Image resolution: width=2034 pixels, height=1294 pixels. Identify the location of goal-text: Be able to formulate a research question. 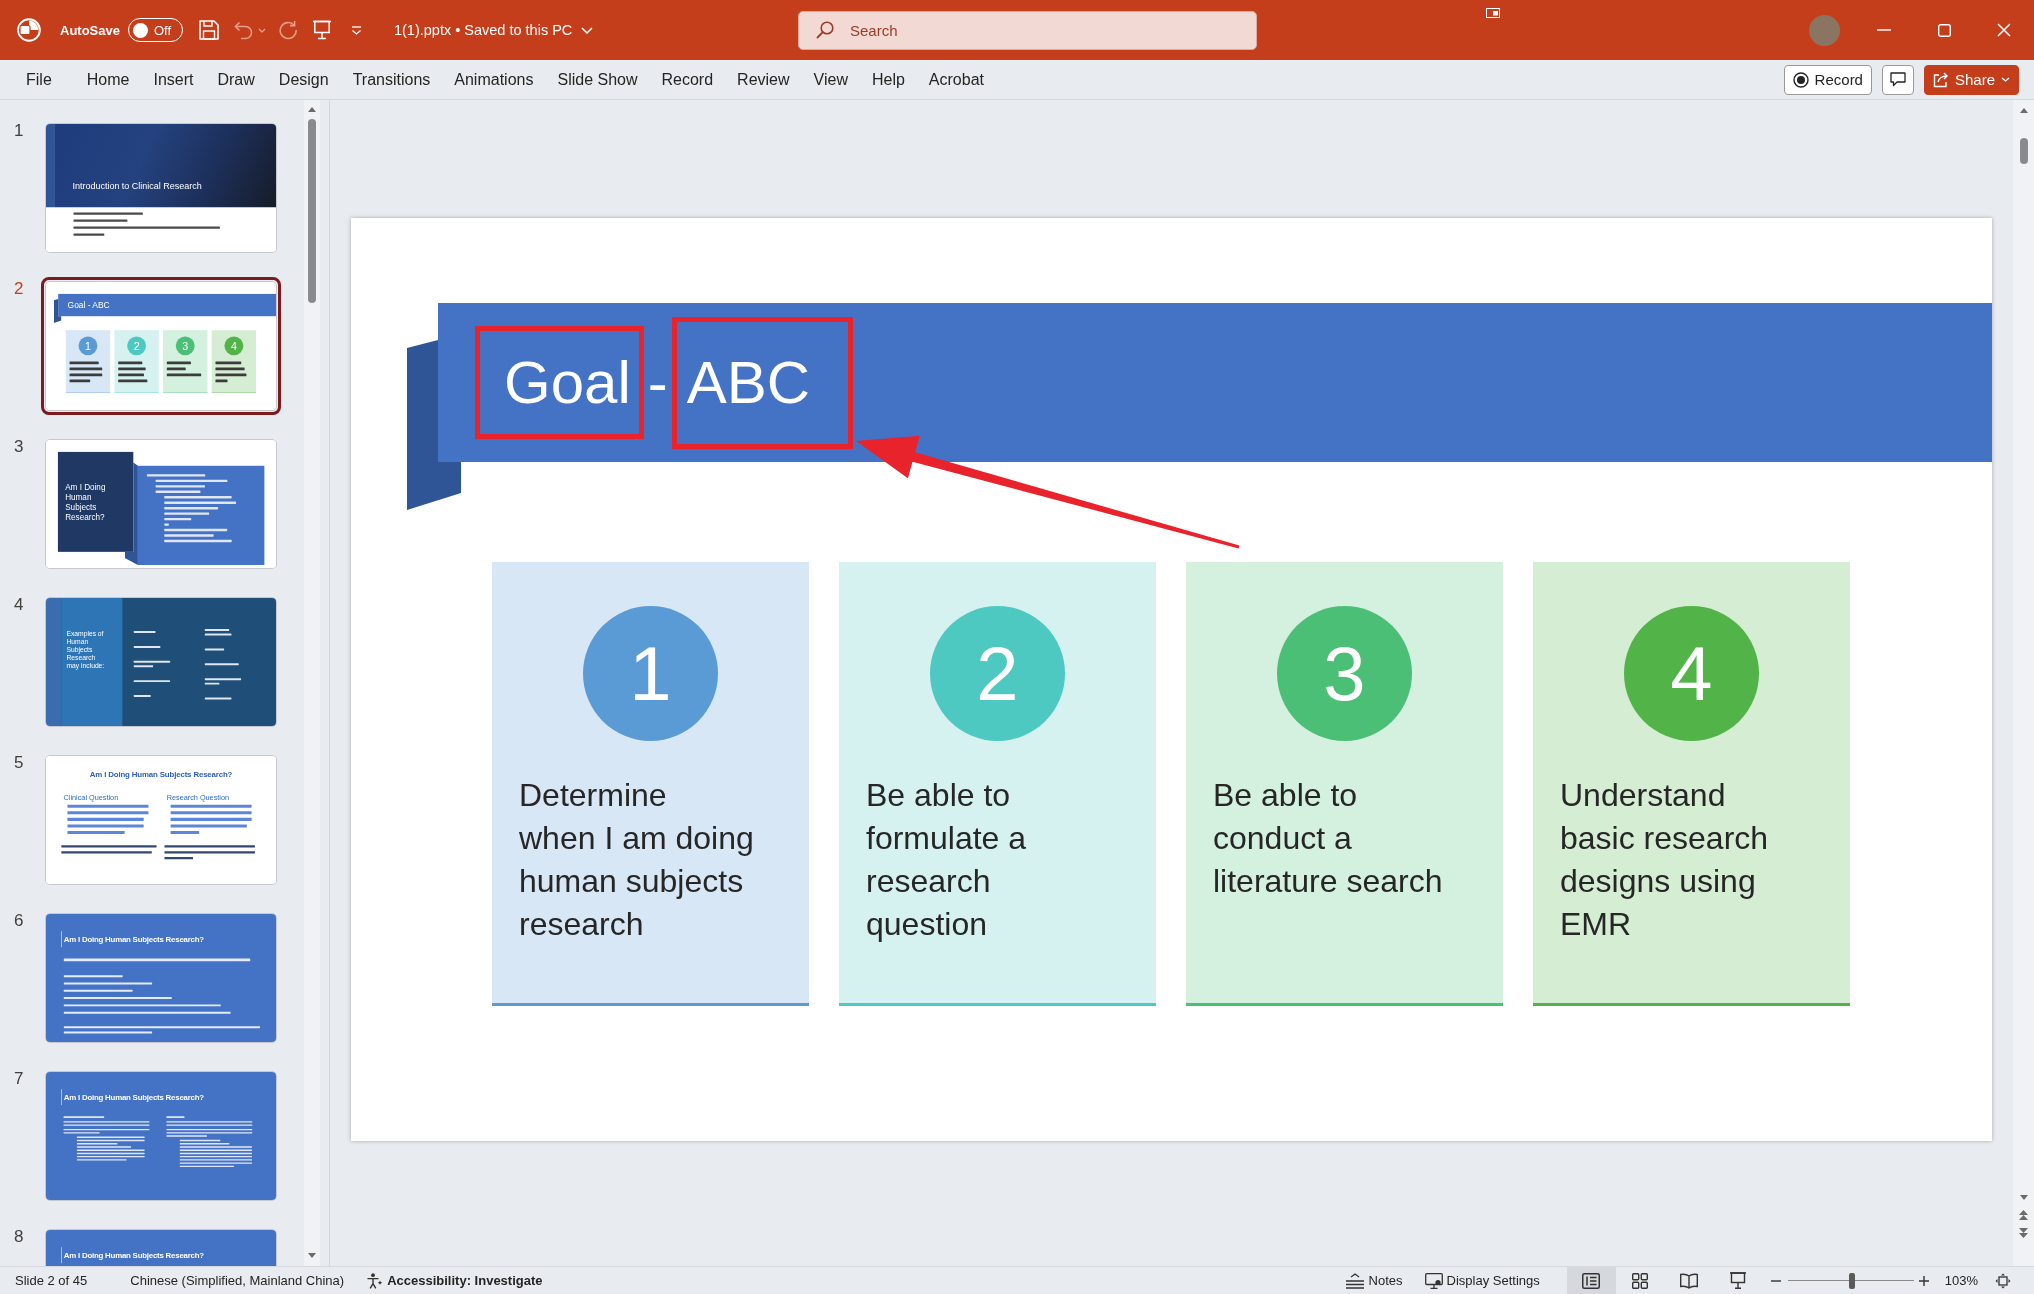
(947, 860).